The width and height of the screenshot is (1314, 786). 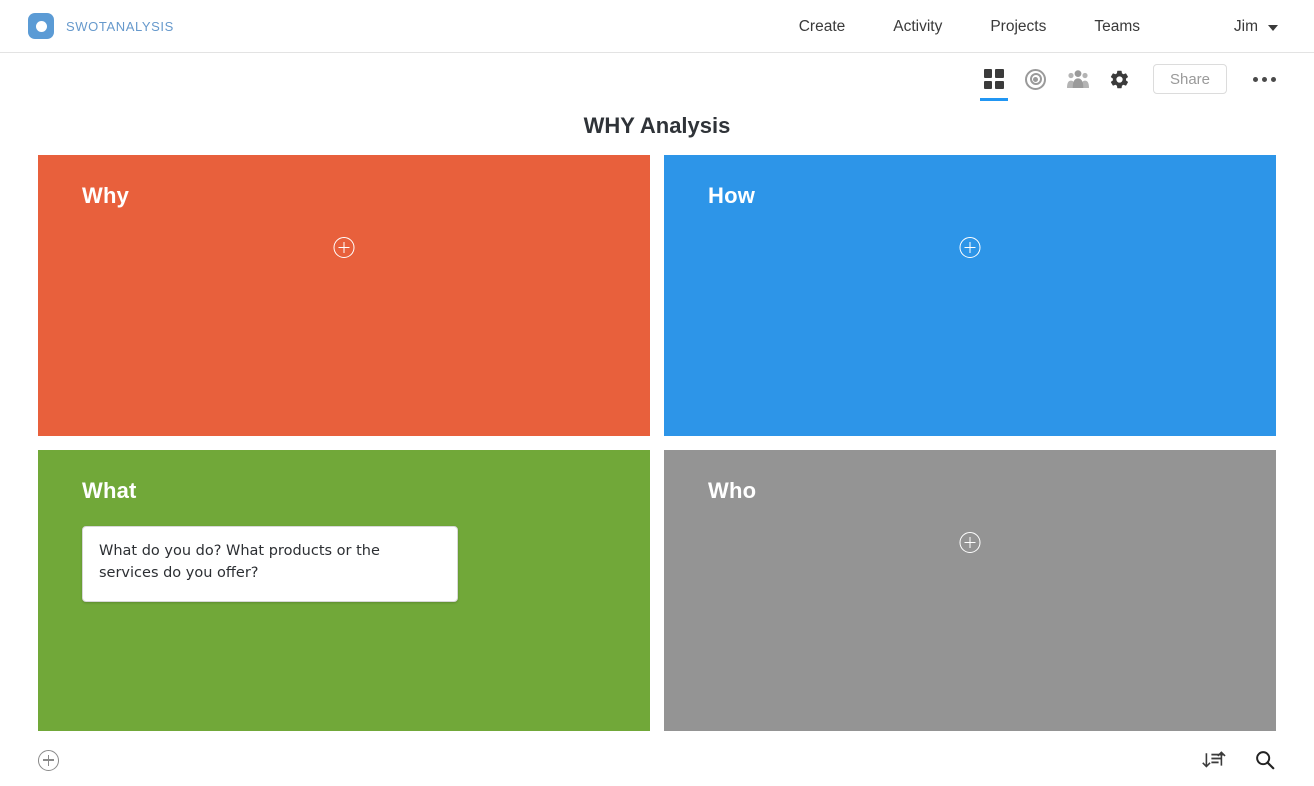 I want to click on add-note-button-how, so click(x=970, y=247).